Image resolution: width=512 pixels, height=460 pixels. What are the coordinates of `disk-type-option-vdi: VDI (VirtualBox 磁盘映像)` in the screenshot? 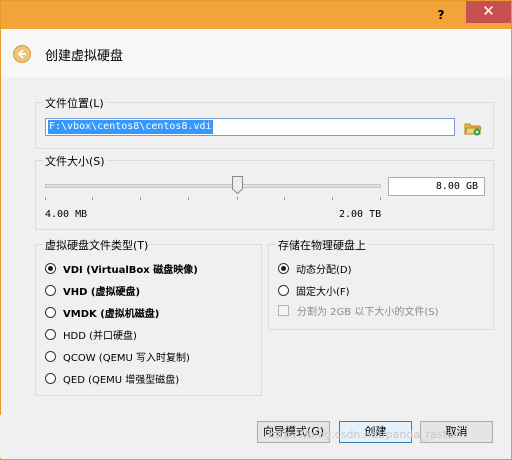 It's located at (121, 268).